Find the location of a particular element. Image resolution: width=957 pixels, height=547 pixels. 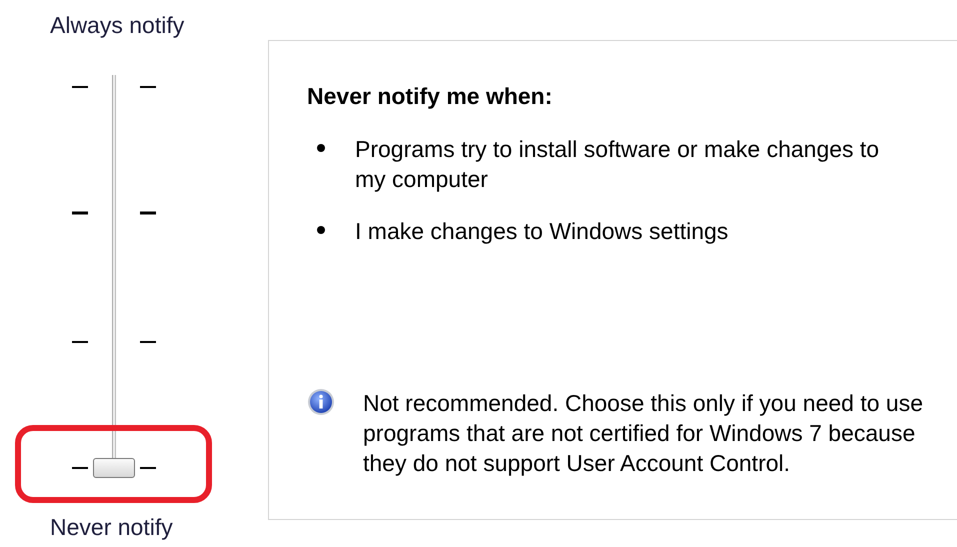

slider-thumb is located at coordinates (114, 468).